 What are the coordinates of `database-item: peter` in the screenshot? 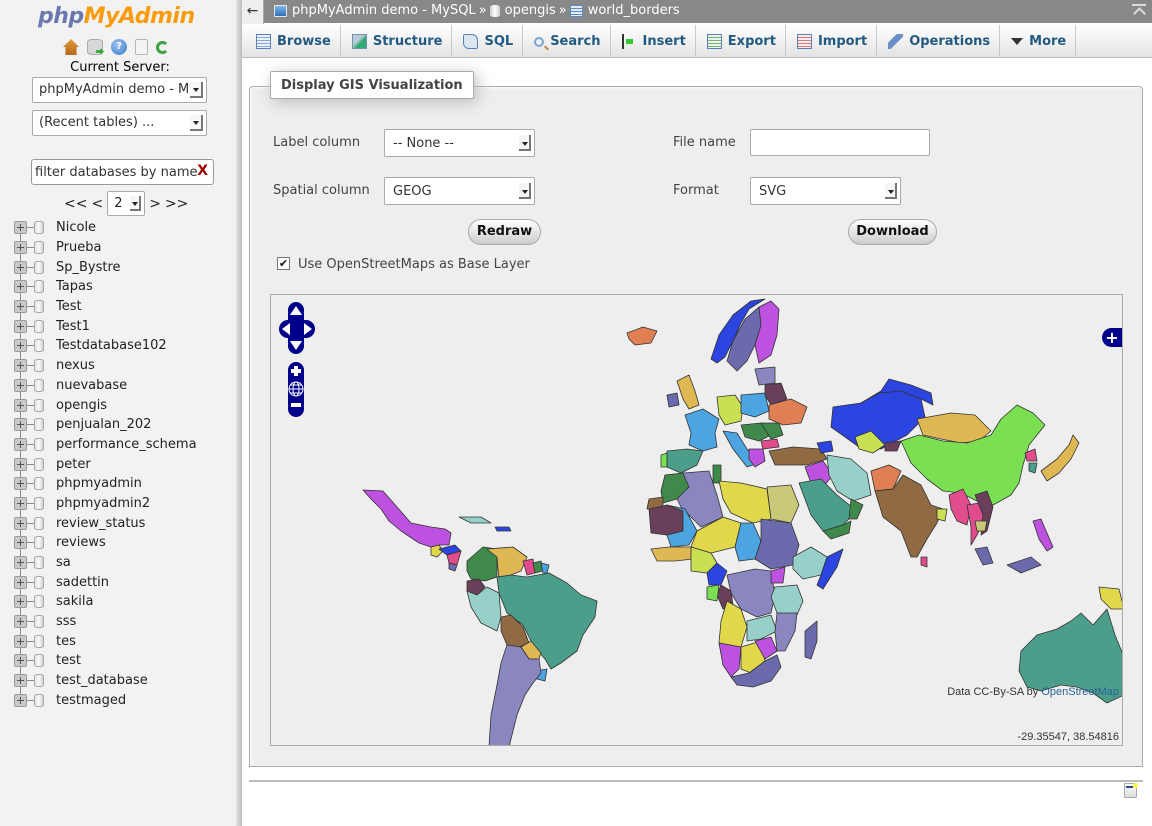 It's located at (125, 464).